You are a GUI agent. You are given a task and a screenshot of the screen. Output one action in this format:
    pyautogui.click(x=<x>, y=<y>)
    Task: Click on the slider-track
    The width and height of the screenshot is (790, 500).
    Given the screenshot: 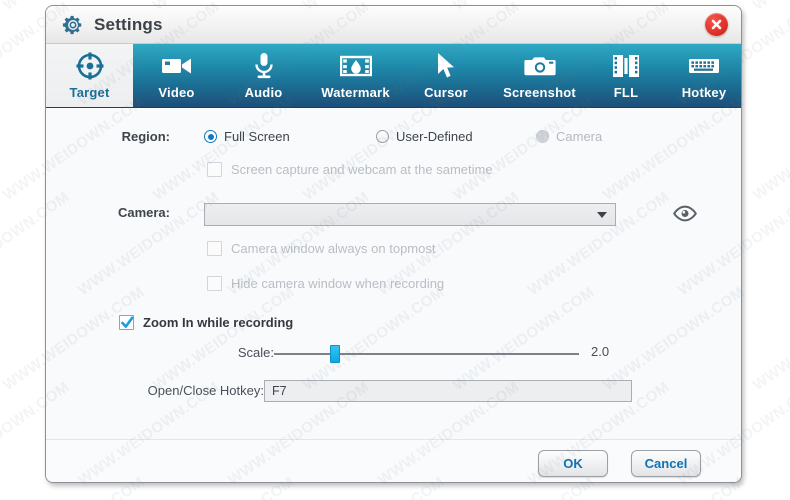 What is the action you would take?
    pyautogui.click(x=426, y=354)
    